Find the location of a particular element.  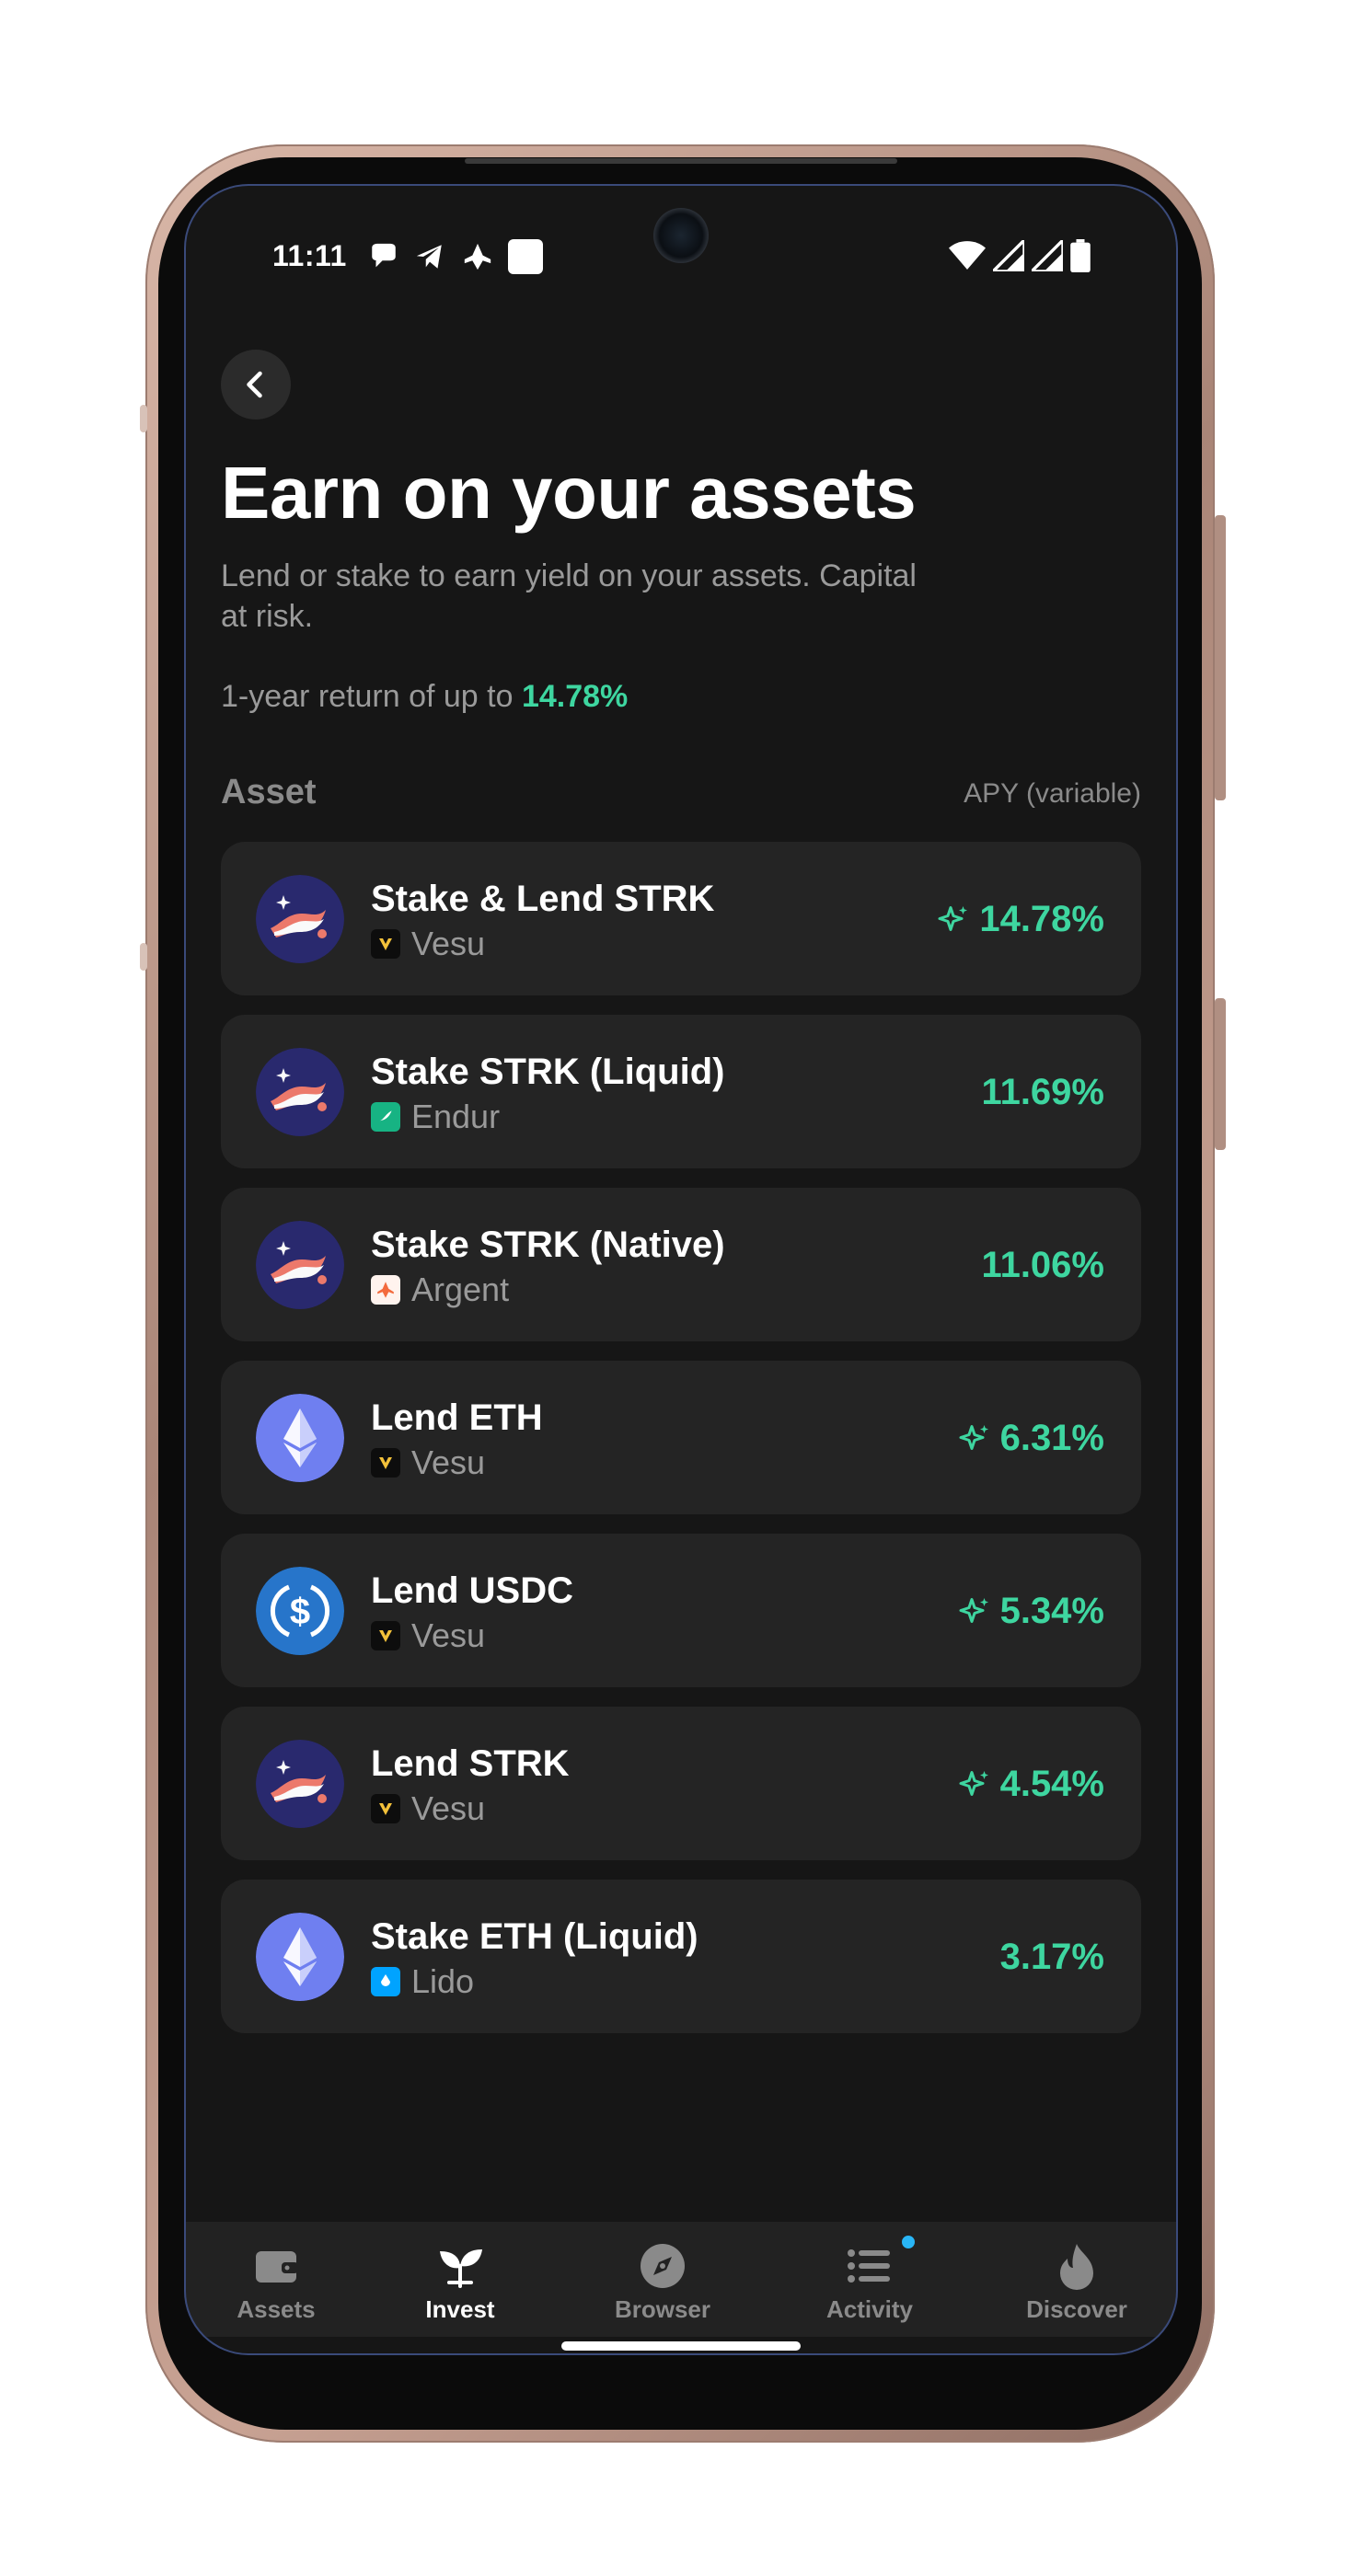

nav-activity: Activity is located at coordinates (870, 2279).